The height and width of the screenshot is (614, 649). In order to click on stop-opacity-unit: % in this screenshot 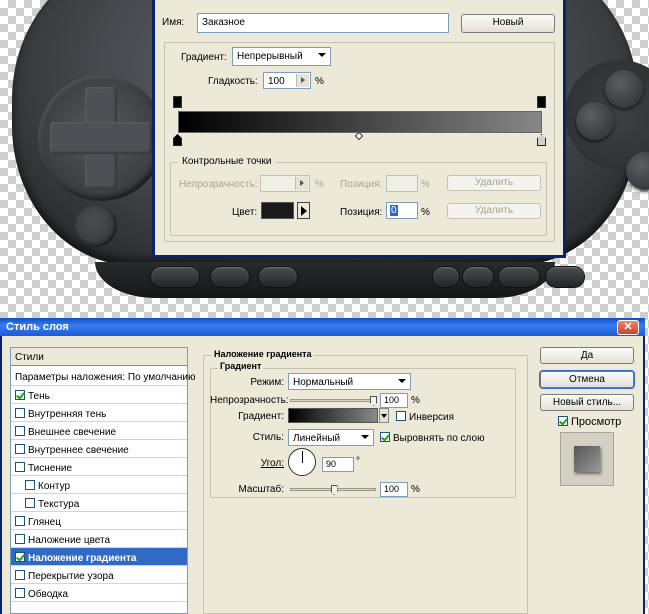, I will do `click(319, 184)`.